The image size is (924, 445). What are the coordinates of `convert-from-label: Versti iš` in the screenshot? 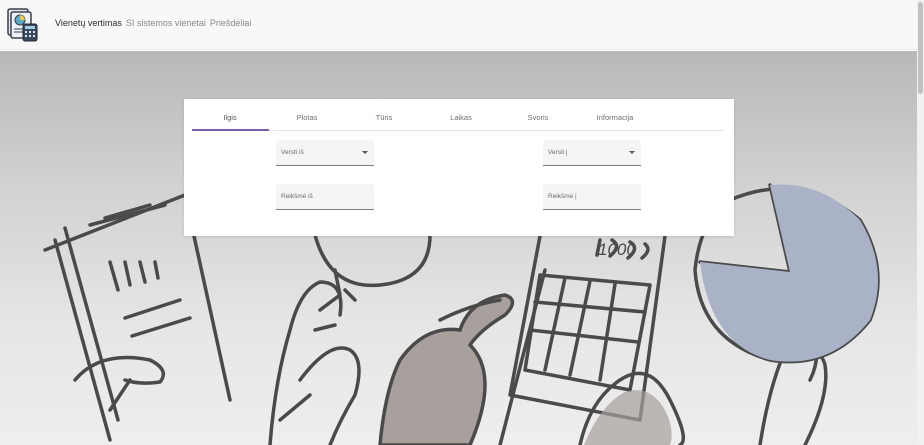 It's located at (292, 152).